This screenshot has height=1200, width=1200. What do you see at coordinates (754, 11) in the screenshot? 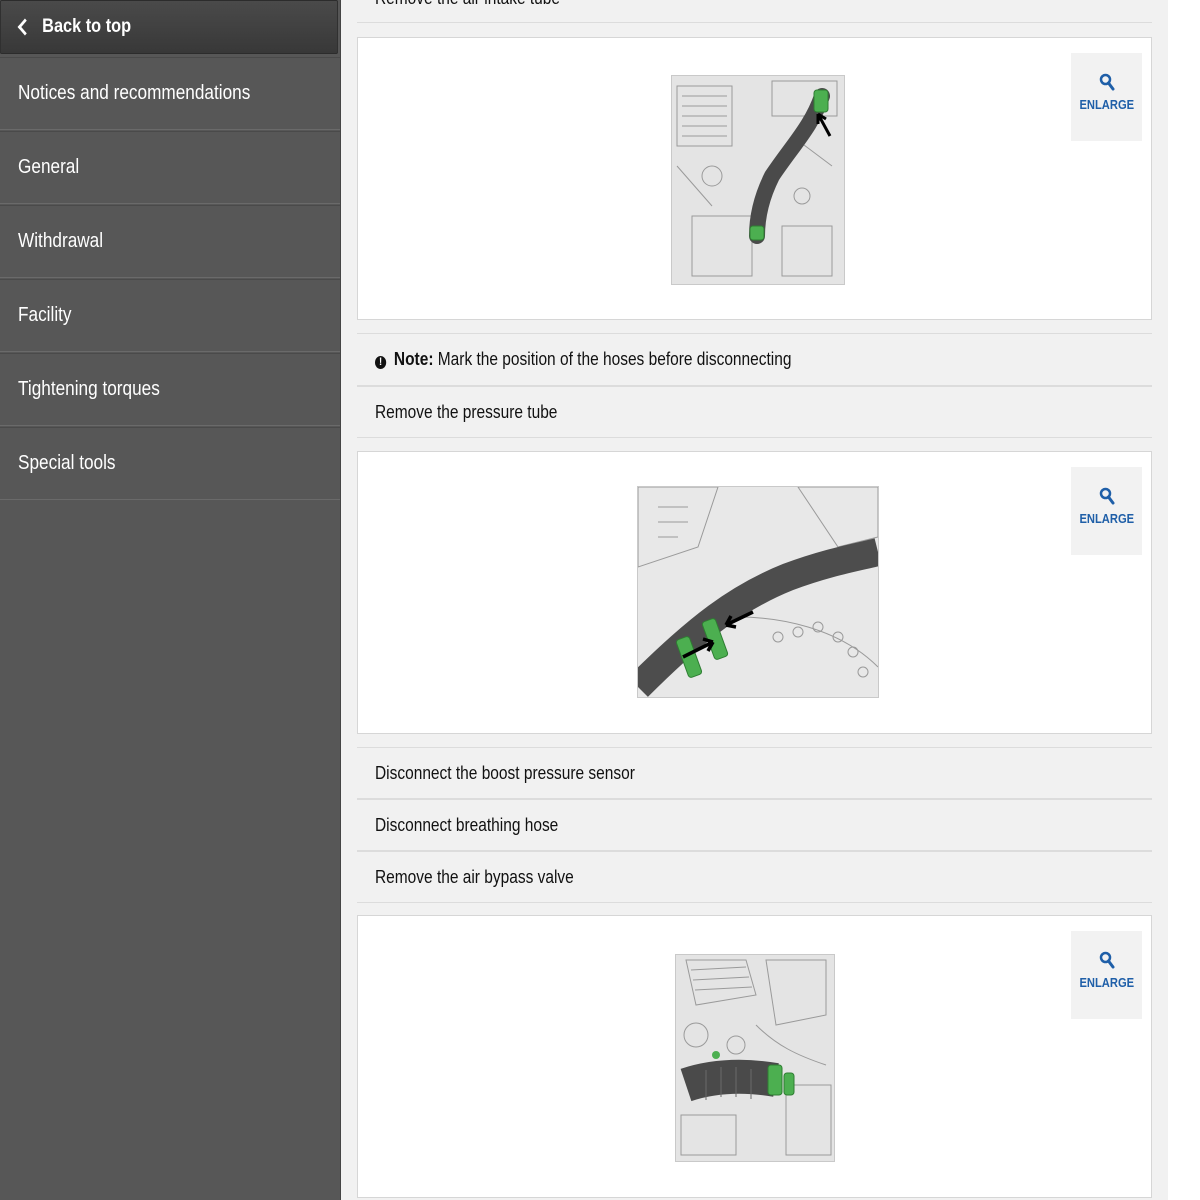
I see `step-row-air-intake-tube: Remove the air intake tube` at bounding box center [754, 11].